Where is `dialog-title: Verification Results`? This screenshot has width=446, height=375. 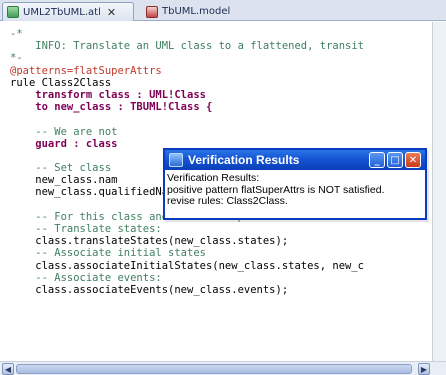
dialog-title: Verification Results is located at coordinates (244, 160).